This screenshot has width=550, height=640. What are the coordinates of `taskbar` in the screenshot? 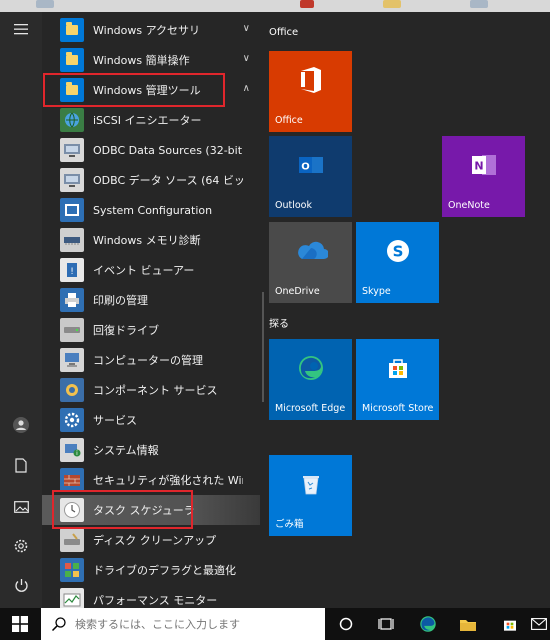 It's located at (275, 624).